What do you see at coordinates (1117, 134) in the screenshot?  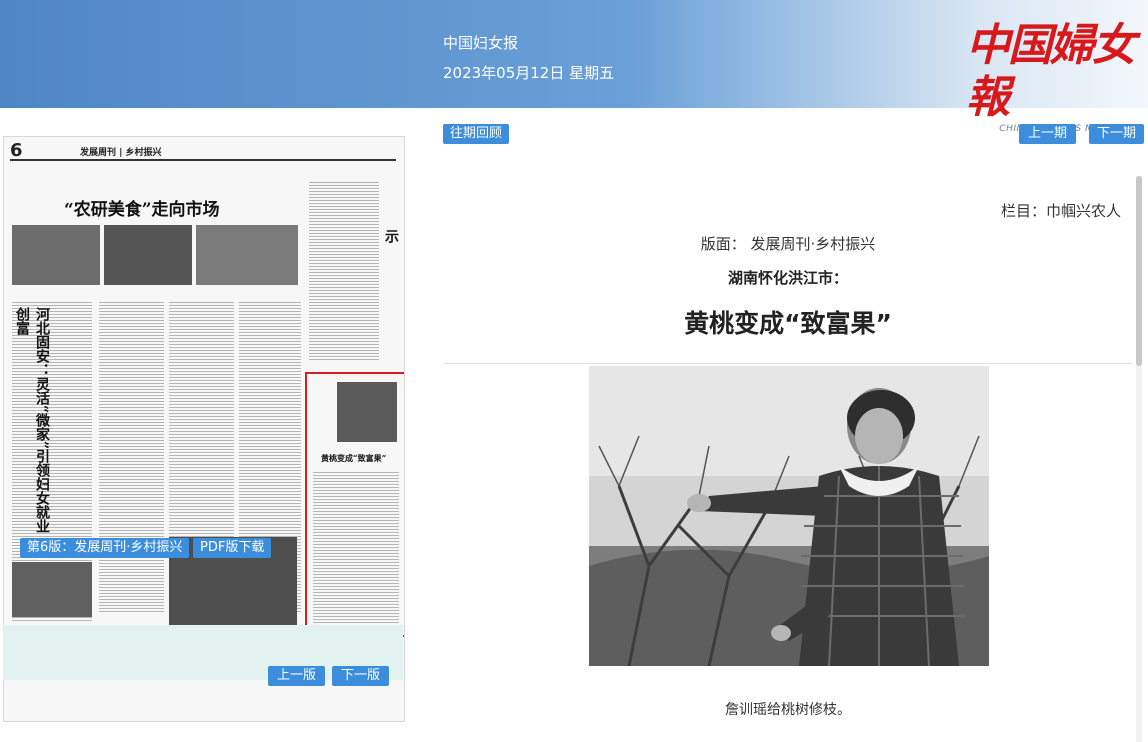 I see `next-issue-button: 下一期` at bounding box center [1117, 134].